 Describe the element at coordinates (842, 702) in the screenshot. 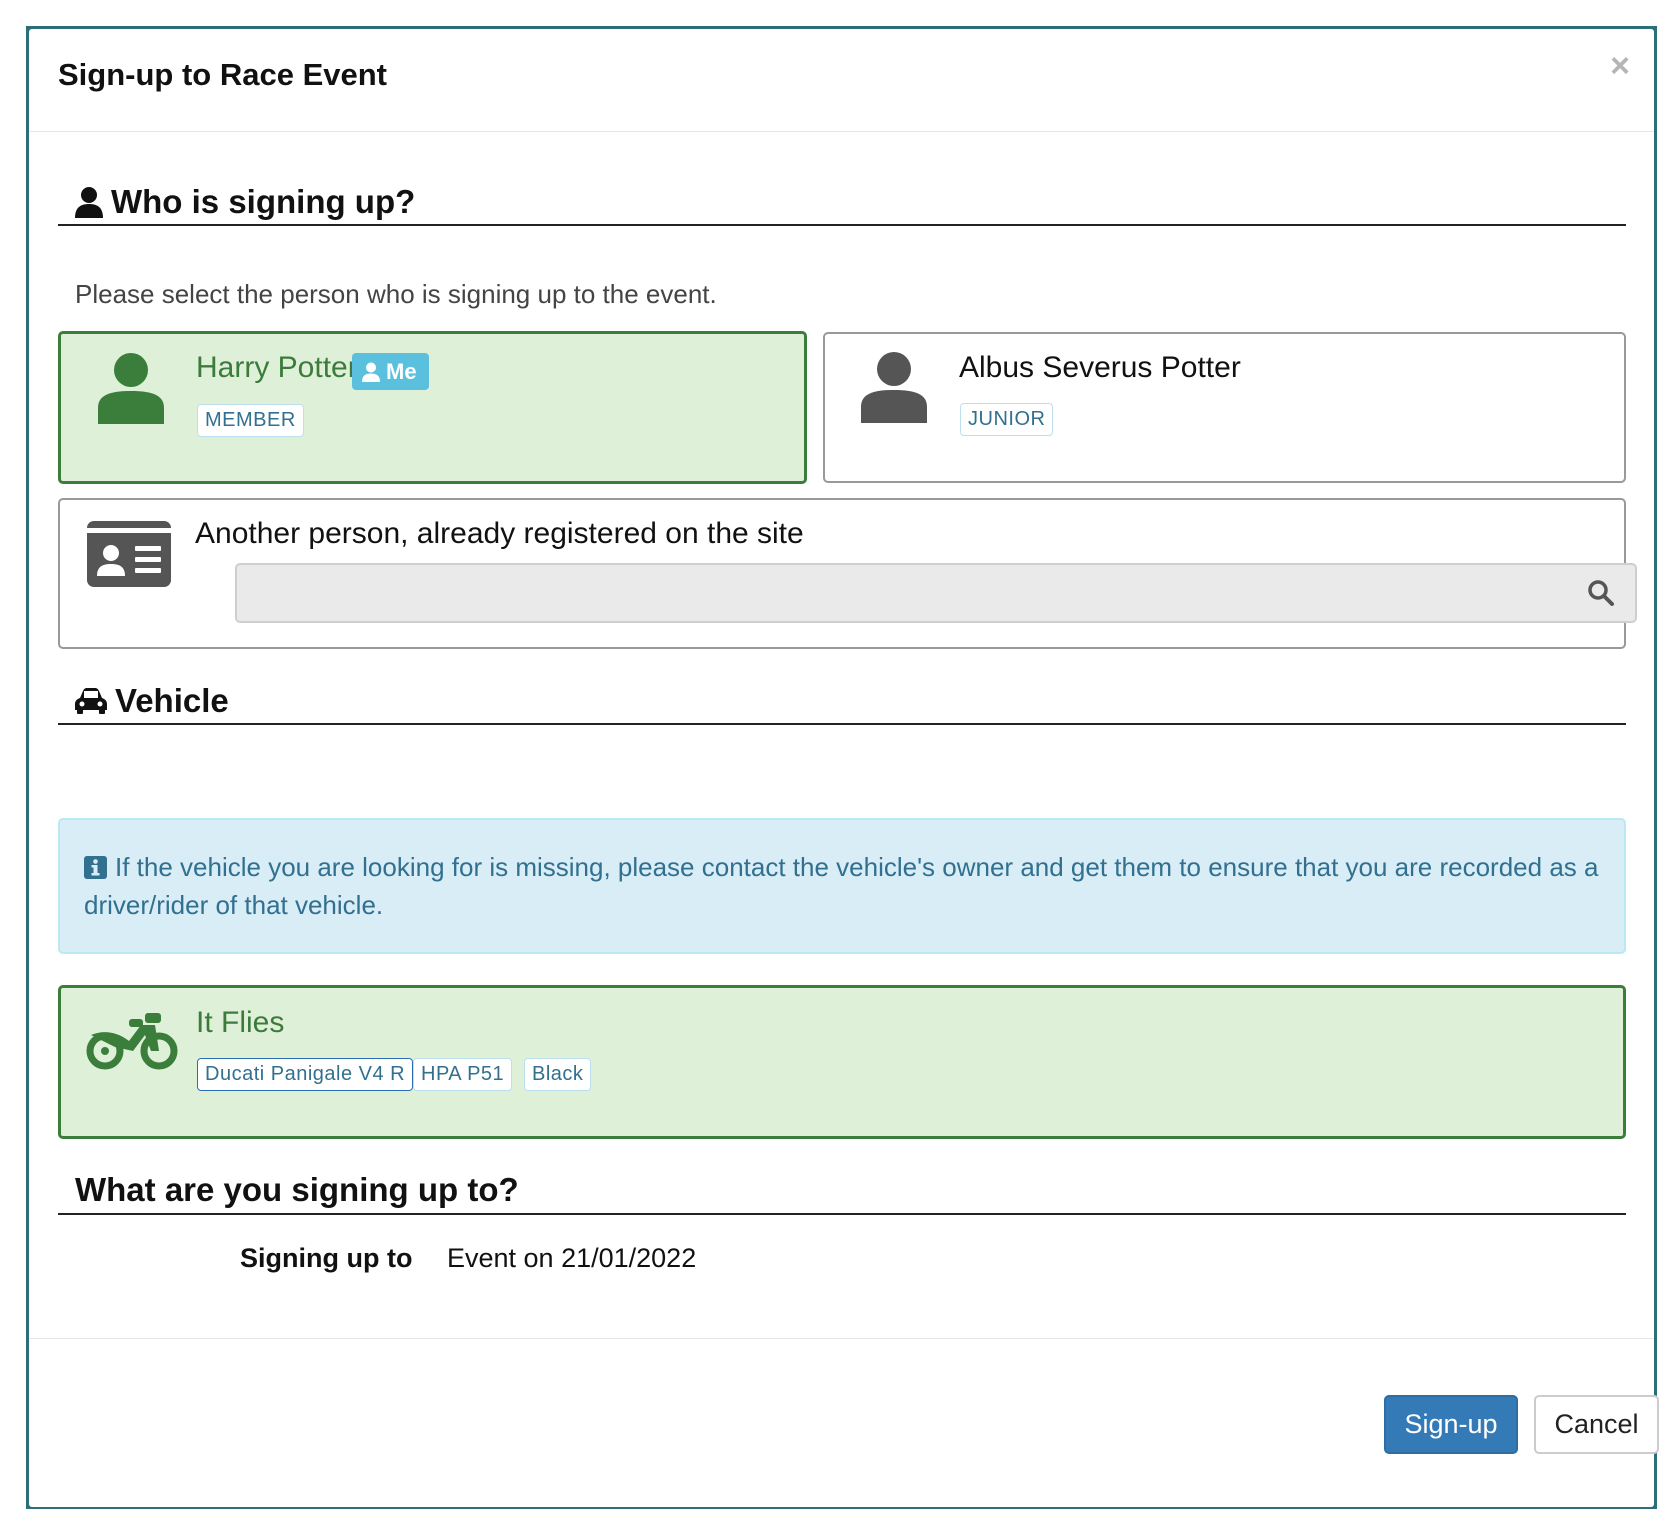

I see `vehicle-section-heading: Vehicle` at that location.